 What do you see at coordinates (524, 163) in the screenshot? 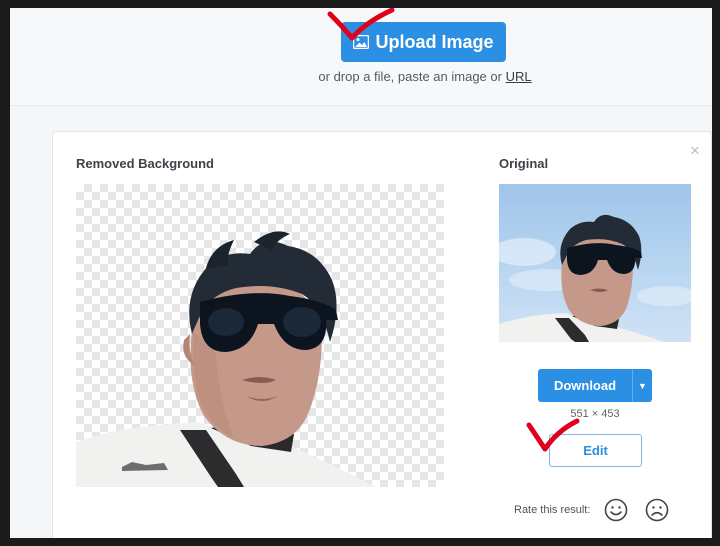
I see `original-heading: Original` at bounding box center [524, 163].